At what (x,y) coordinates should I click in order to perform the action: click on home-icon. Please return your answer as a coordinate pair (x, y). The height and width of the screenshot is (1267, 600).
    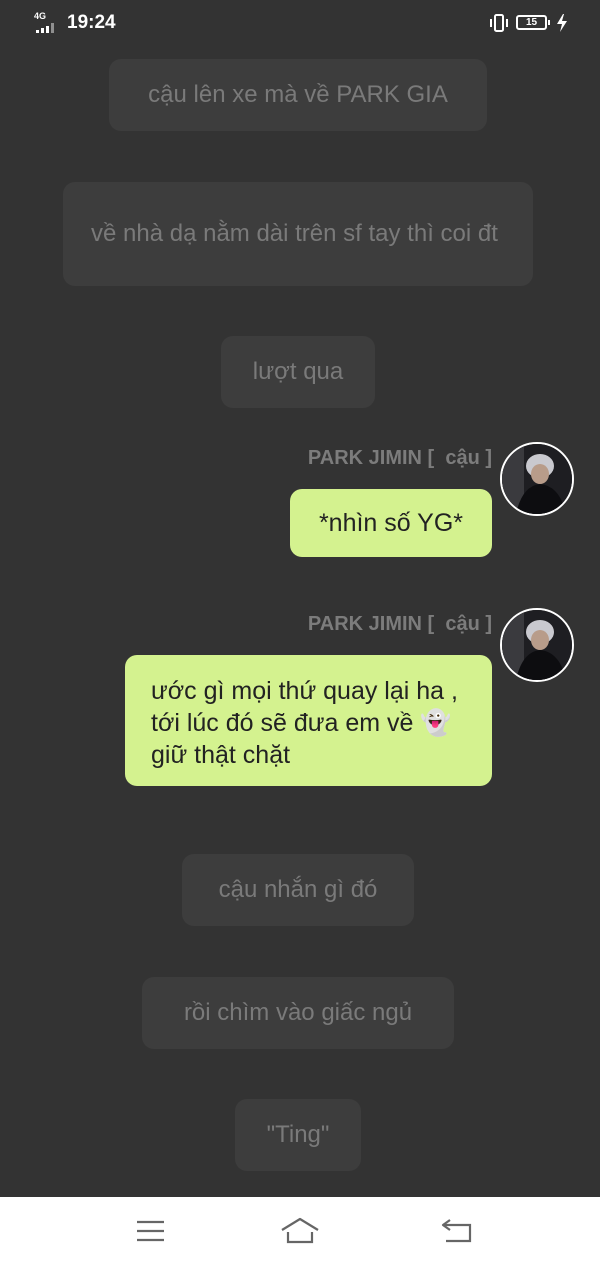
    Looking at the image, I should click on (300, 1231).